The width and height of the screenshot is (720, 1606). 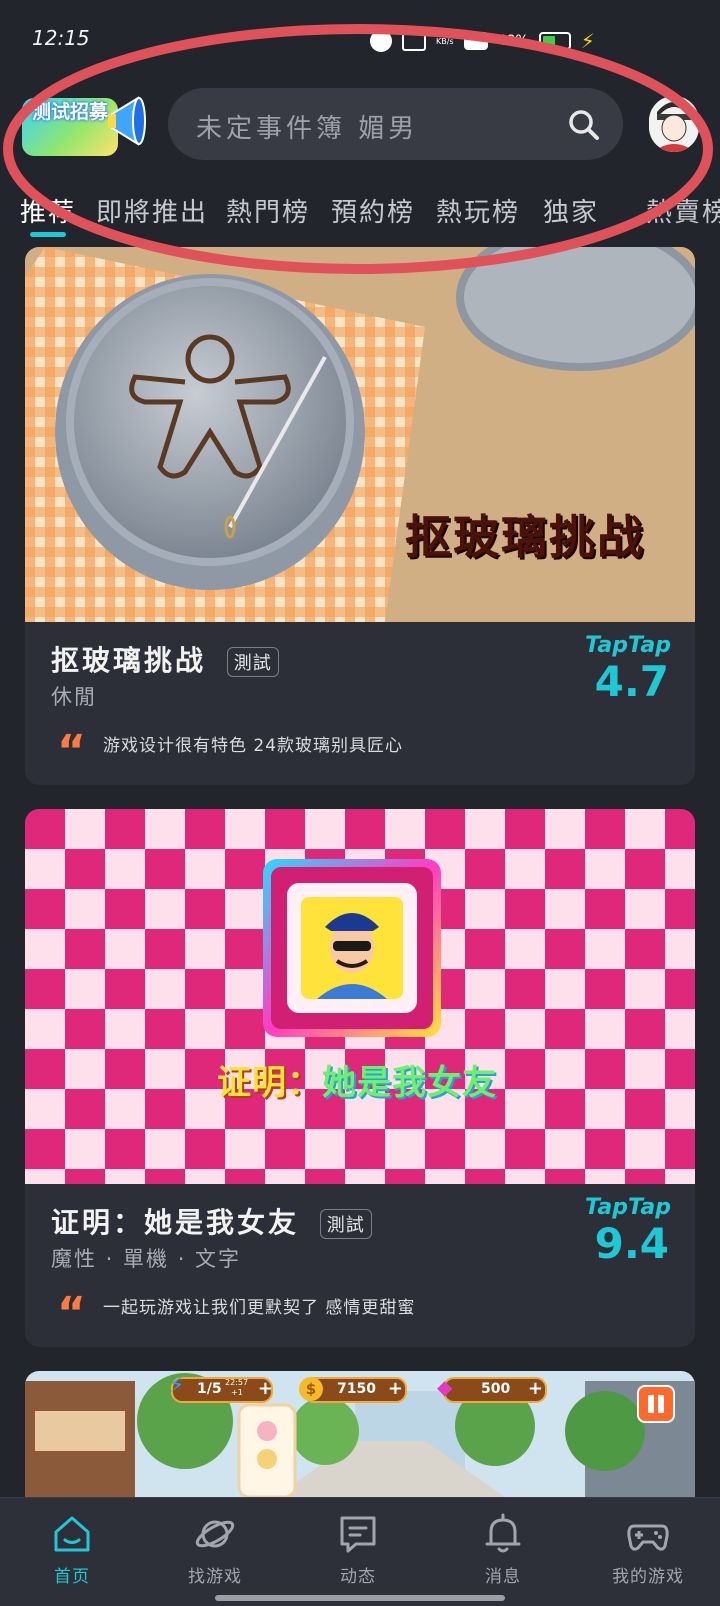 What do you see at coordinates (631, 681) in the screenshot?
I see `taptap-score: 4.7` at bounding box center [631, 681].